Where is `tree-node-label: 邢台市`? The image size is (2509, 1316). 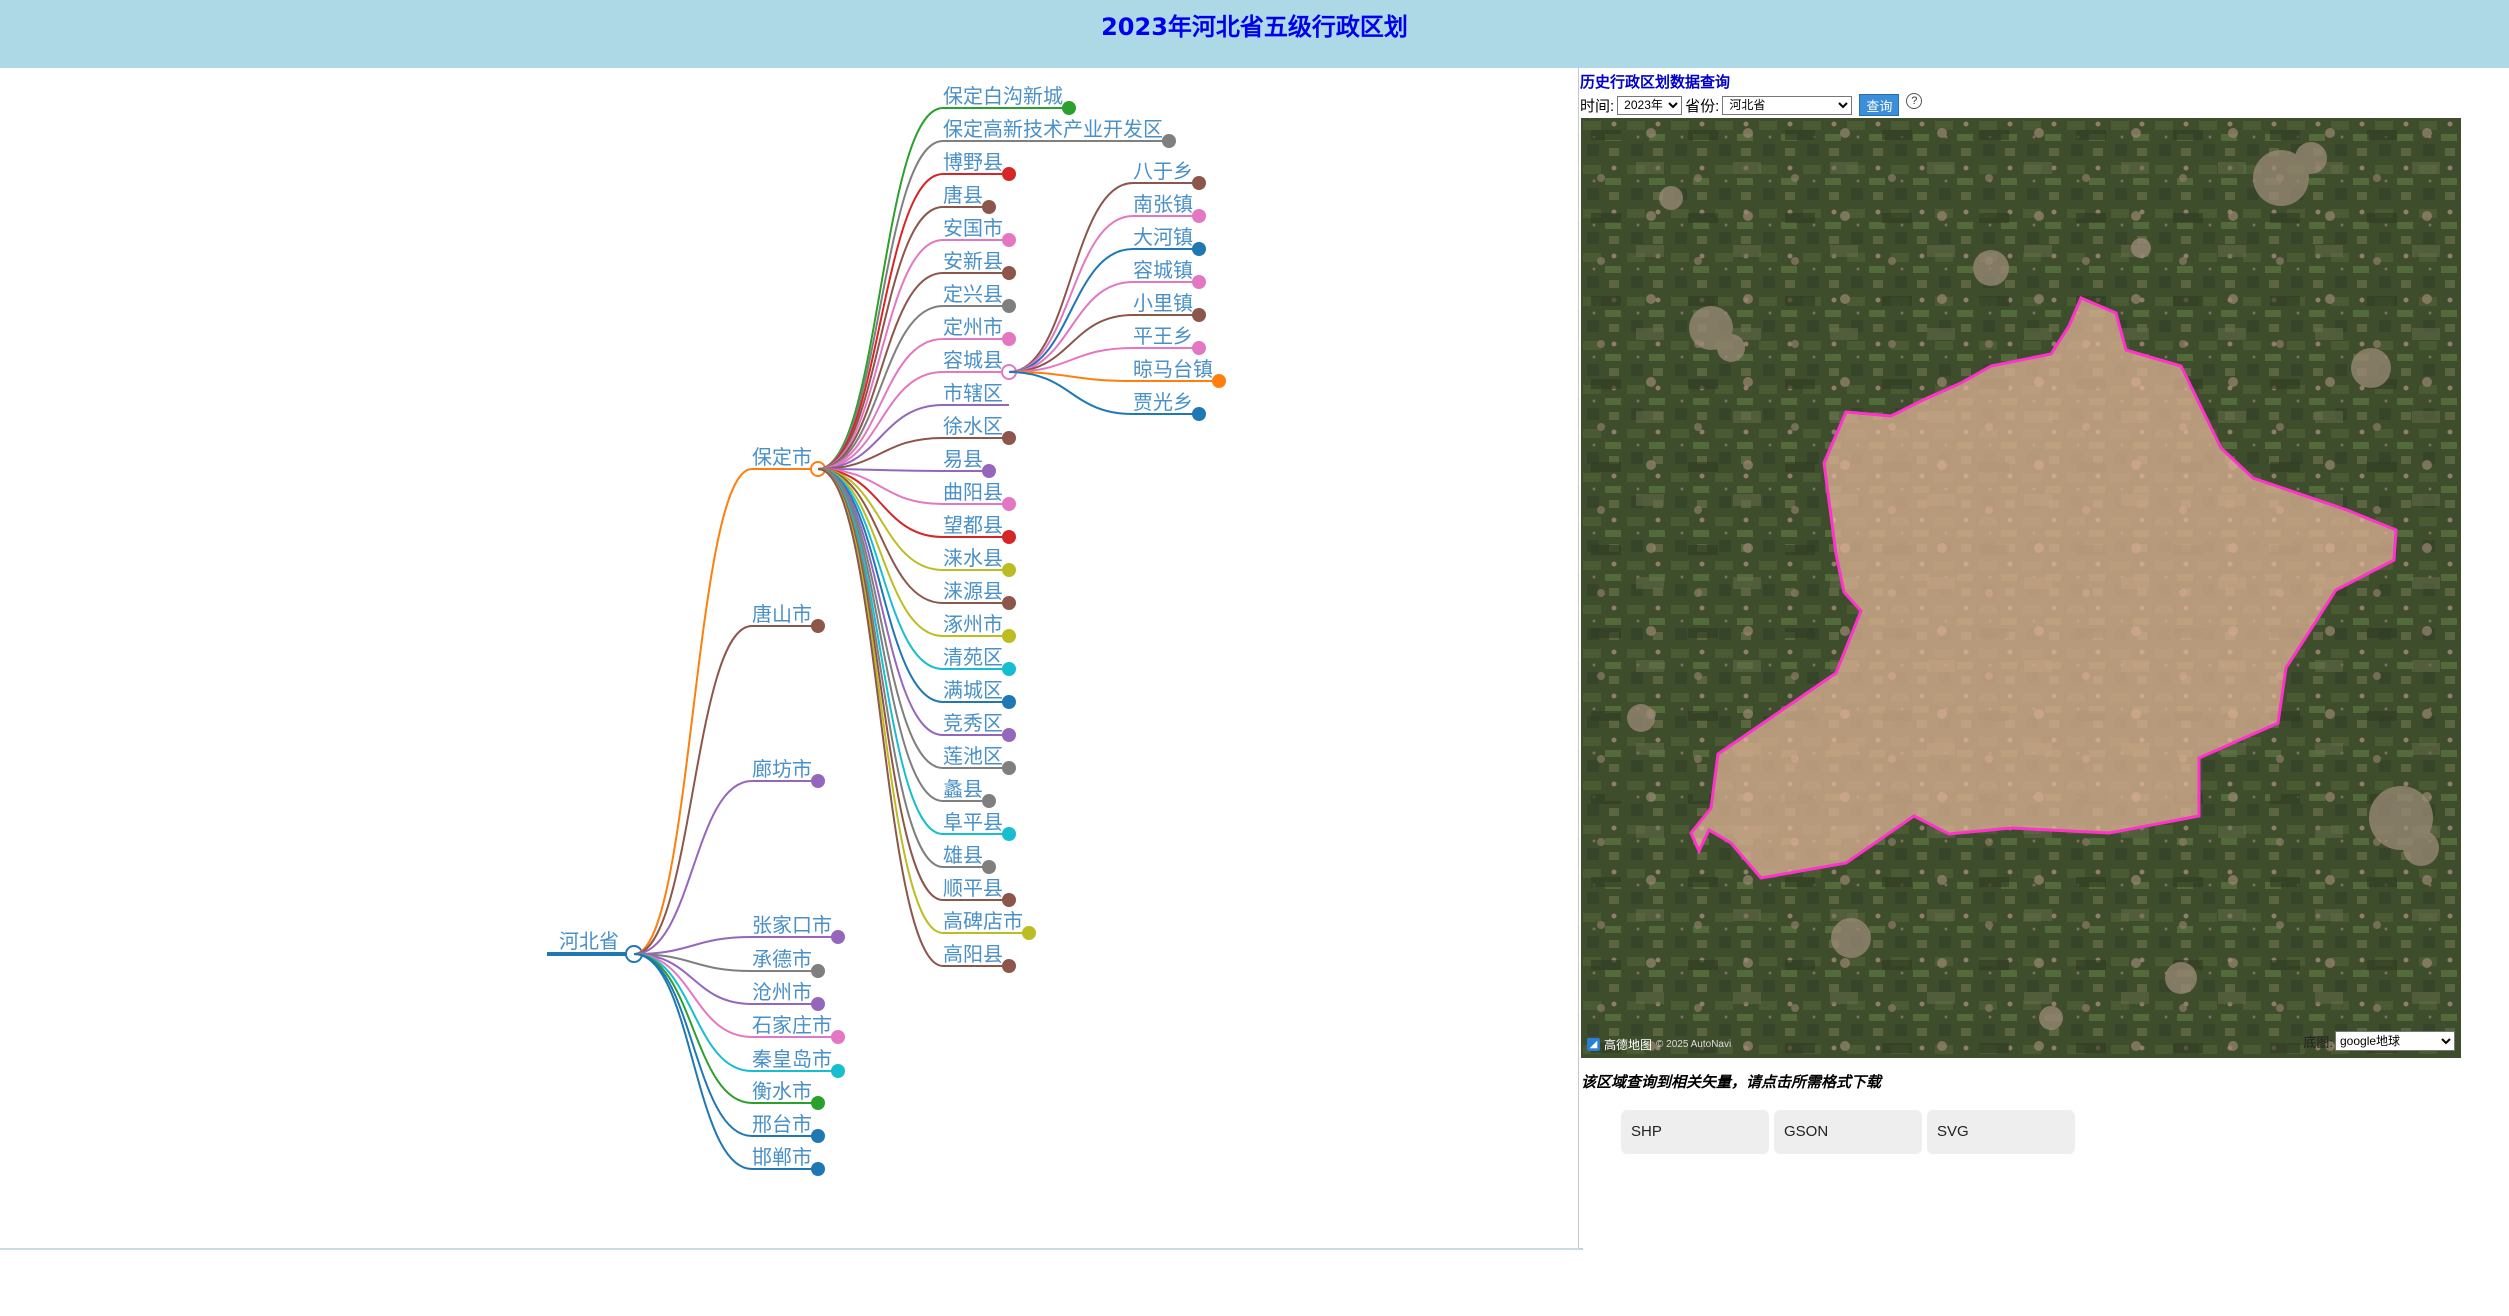 tree-node-label: 邢台市 is located at coordinates (782, 1124).